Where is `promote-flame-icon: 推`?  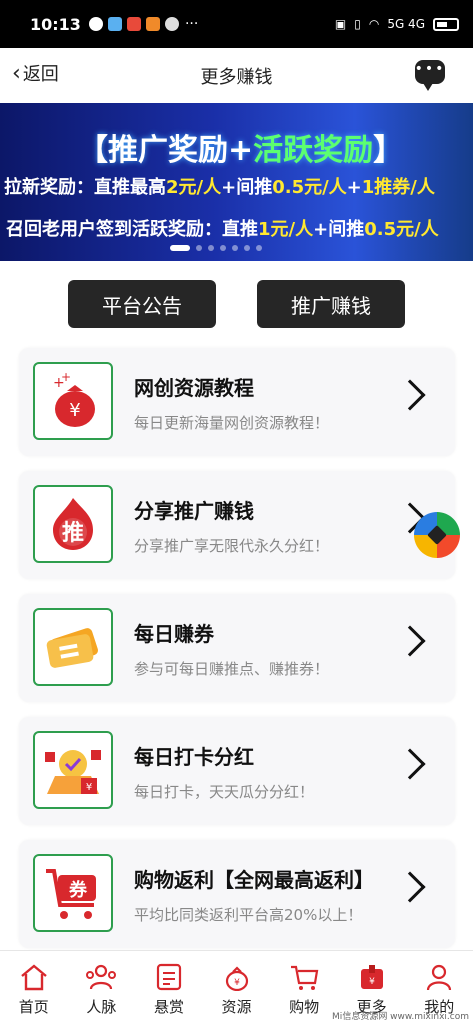 promote-flame-icon: 推 is located at coordinates (73, 524).